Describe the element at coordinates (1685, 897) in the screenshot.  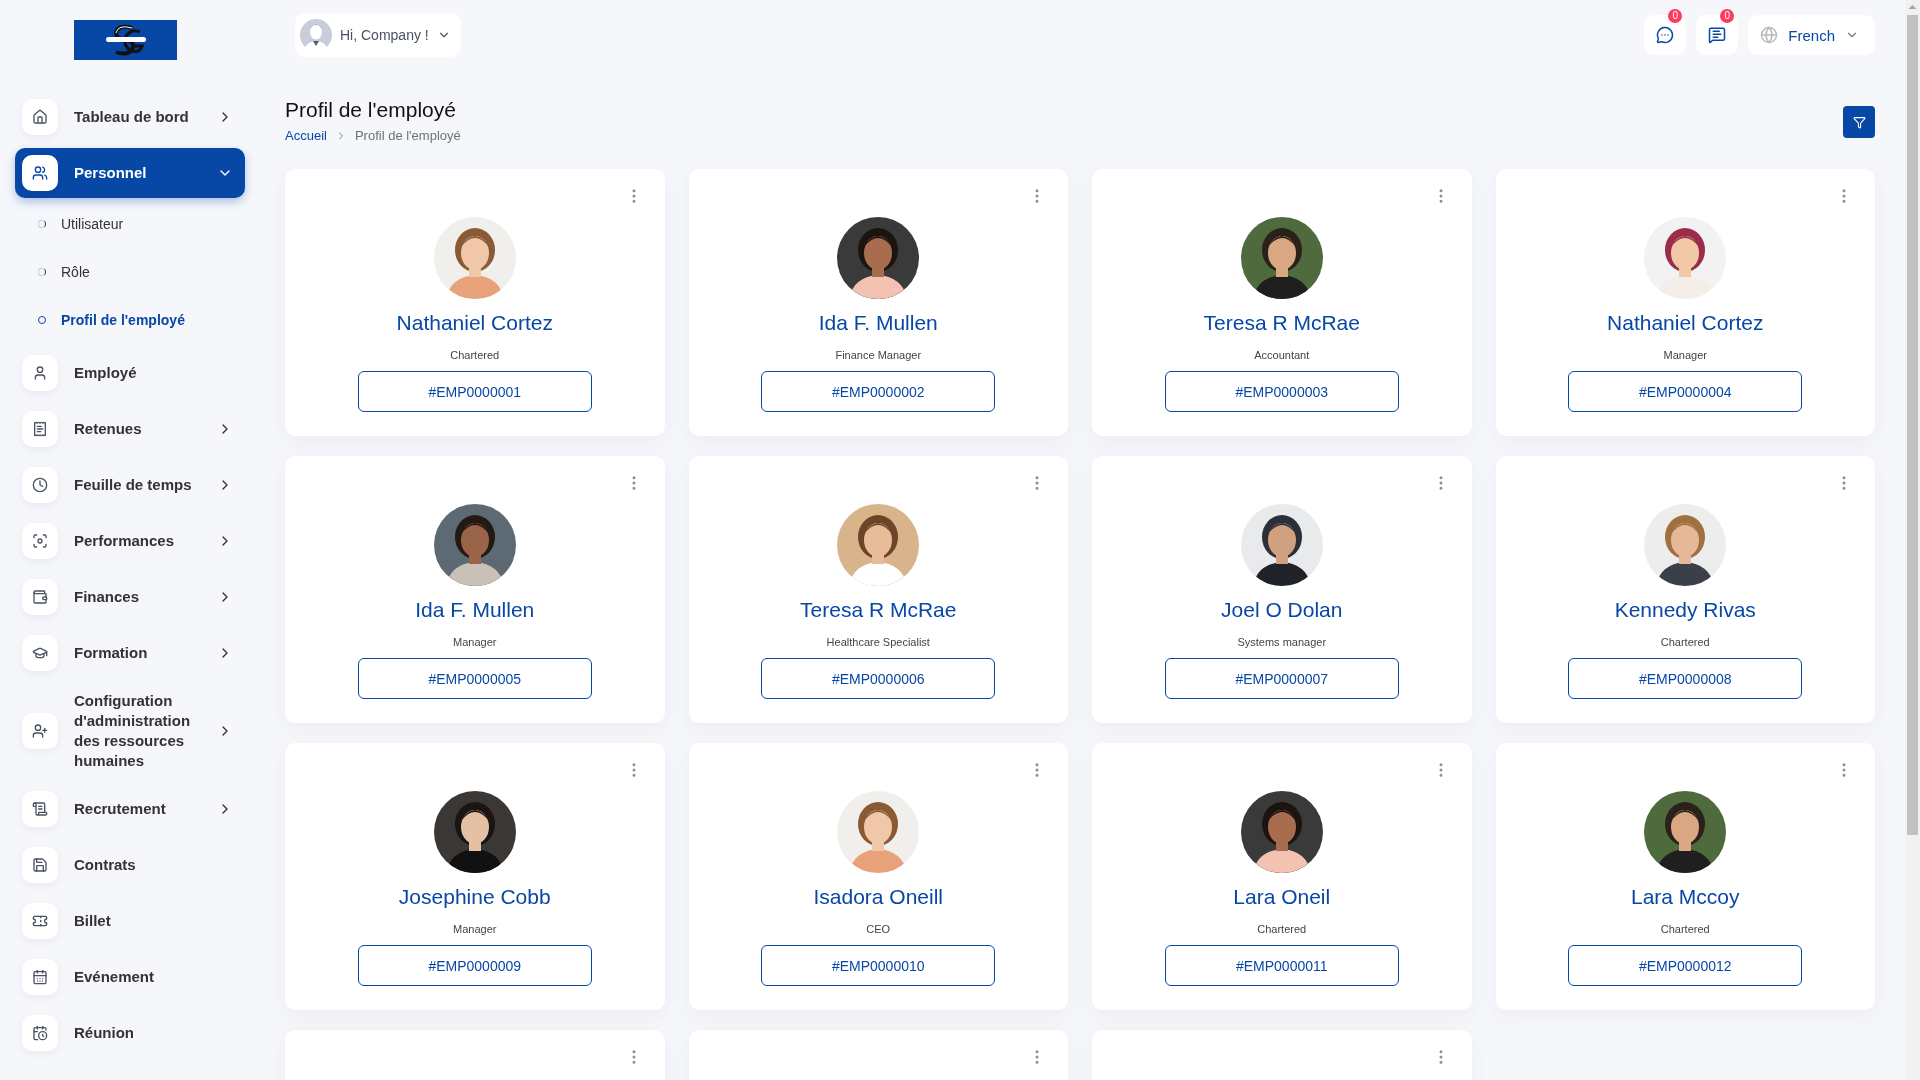
I see `employee-name: Lara Mccoy` at that location.